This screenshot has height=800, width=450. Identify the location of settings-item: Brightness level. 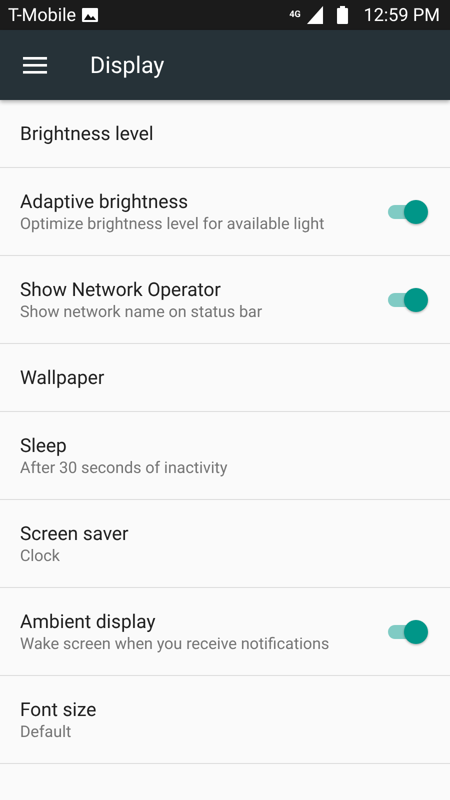
(225, 134).